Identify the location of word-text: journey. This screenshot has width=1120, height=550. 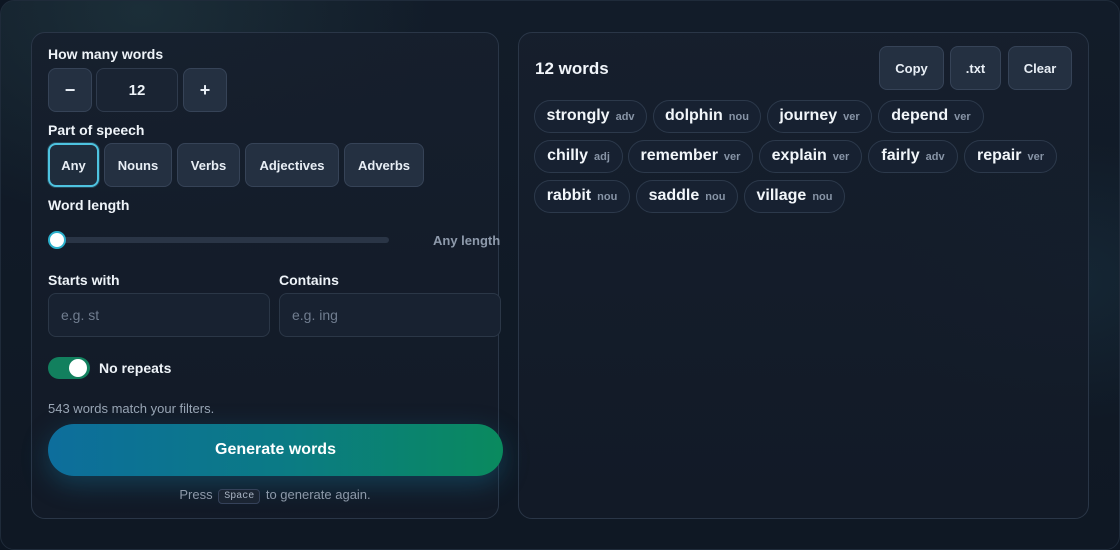
(808, 115).